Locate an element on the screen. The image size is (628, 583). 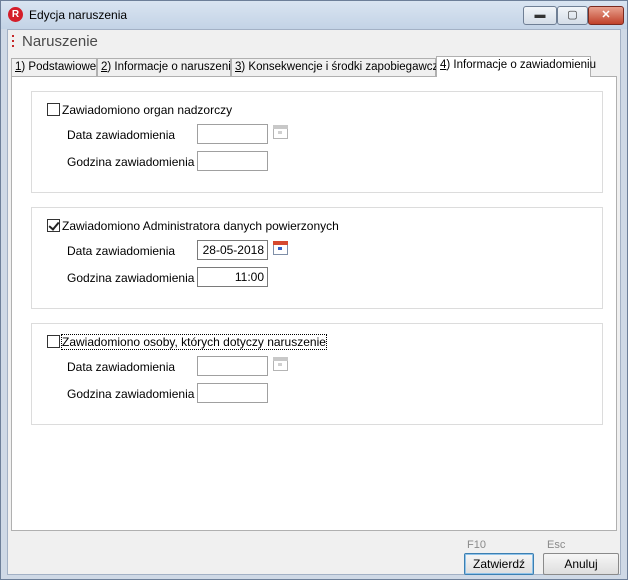
tab-informacje-o-zawiadomieniu: 4) Informacje o zawiadomieniu is located at coordinates (516, 66).